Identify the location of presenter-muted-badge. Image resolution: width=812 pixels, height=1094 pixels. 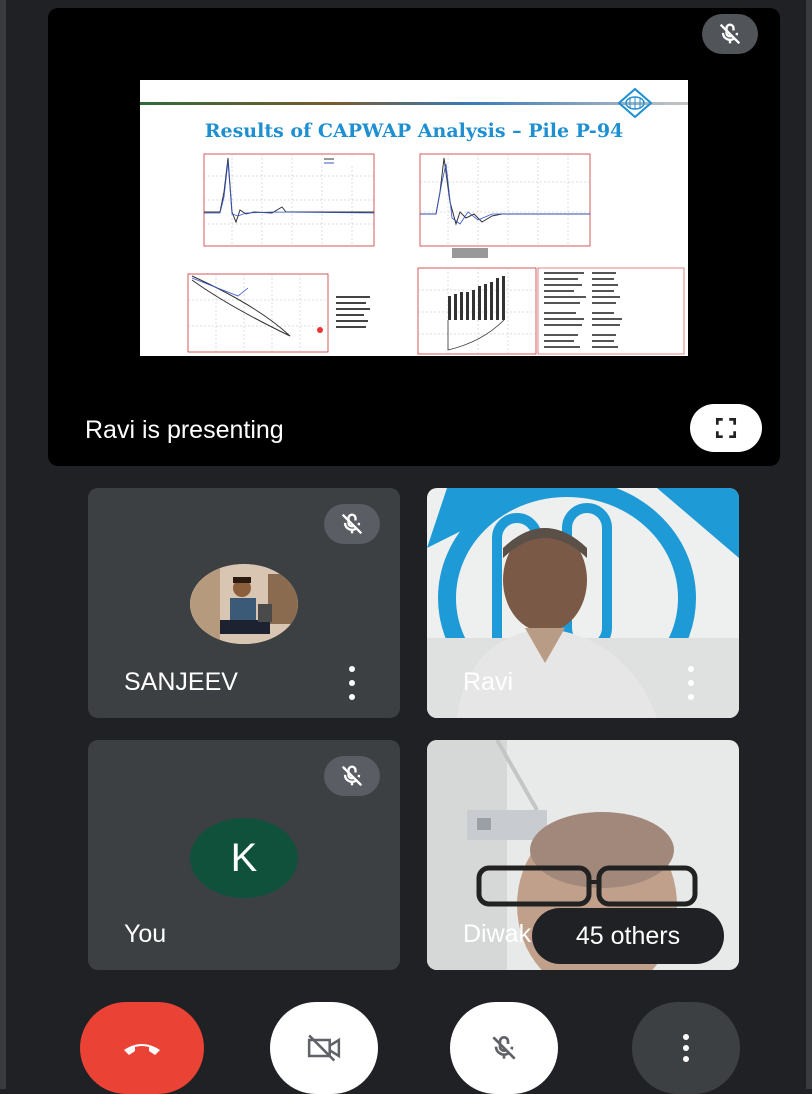
(730, 34).